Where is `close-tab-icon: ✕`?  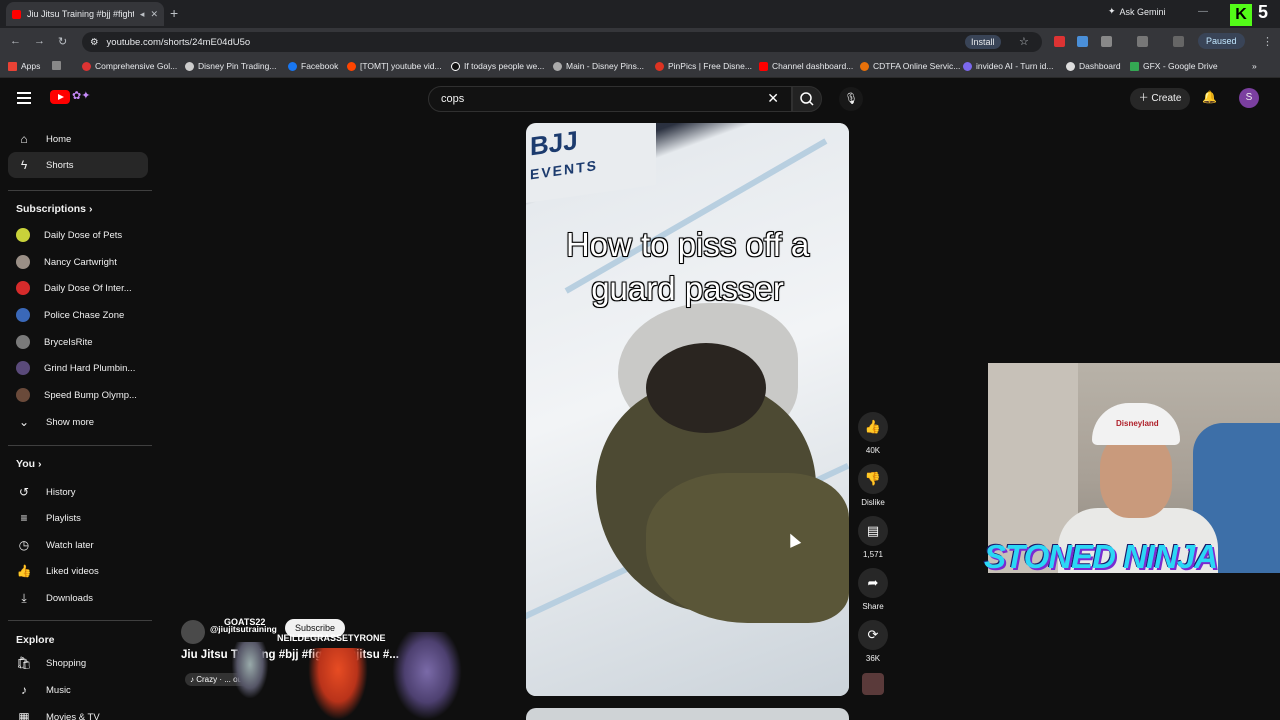 close-tab-icon: ✕ is located at coordinates (154, 14).